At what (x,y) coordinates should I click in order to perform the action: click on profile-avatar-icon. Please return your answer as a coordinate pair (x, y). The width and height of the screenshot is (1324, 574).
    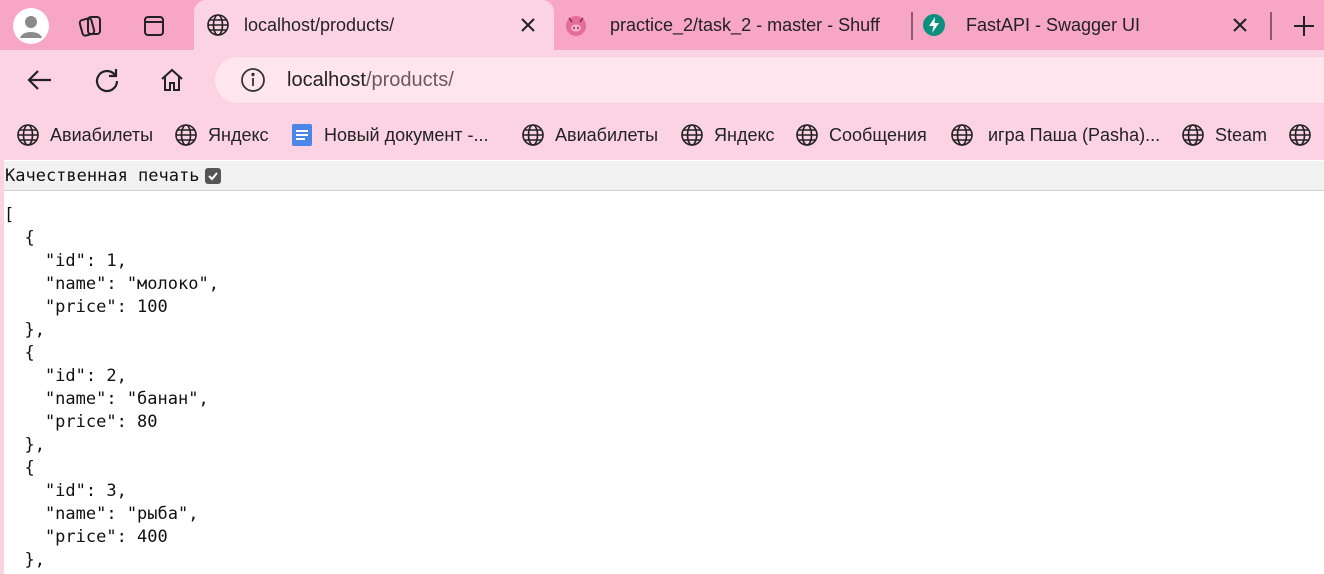
    Looking at the image, I should click on (31, 26).